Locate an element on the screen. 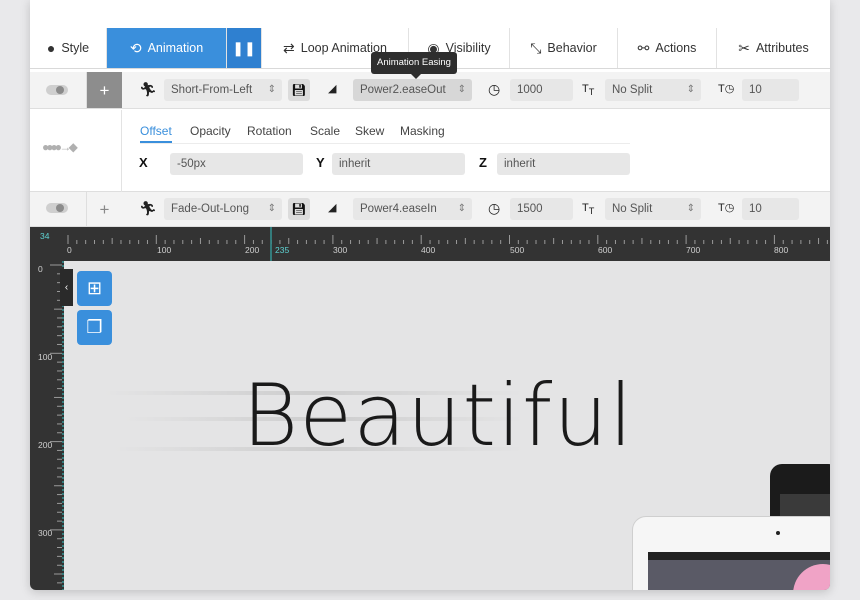  offset-z-input: inherit is located at coordinates (563, 164).